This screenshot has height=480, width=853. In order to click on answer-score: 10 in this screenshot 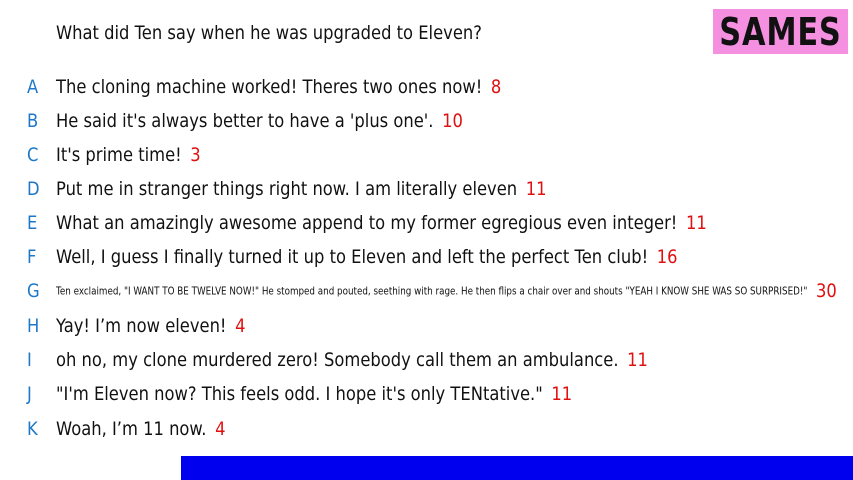, I will do `click(452, 121)`.